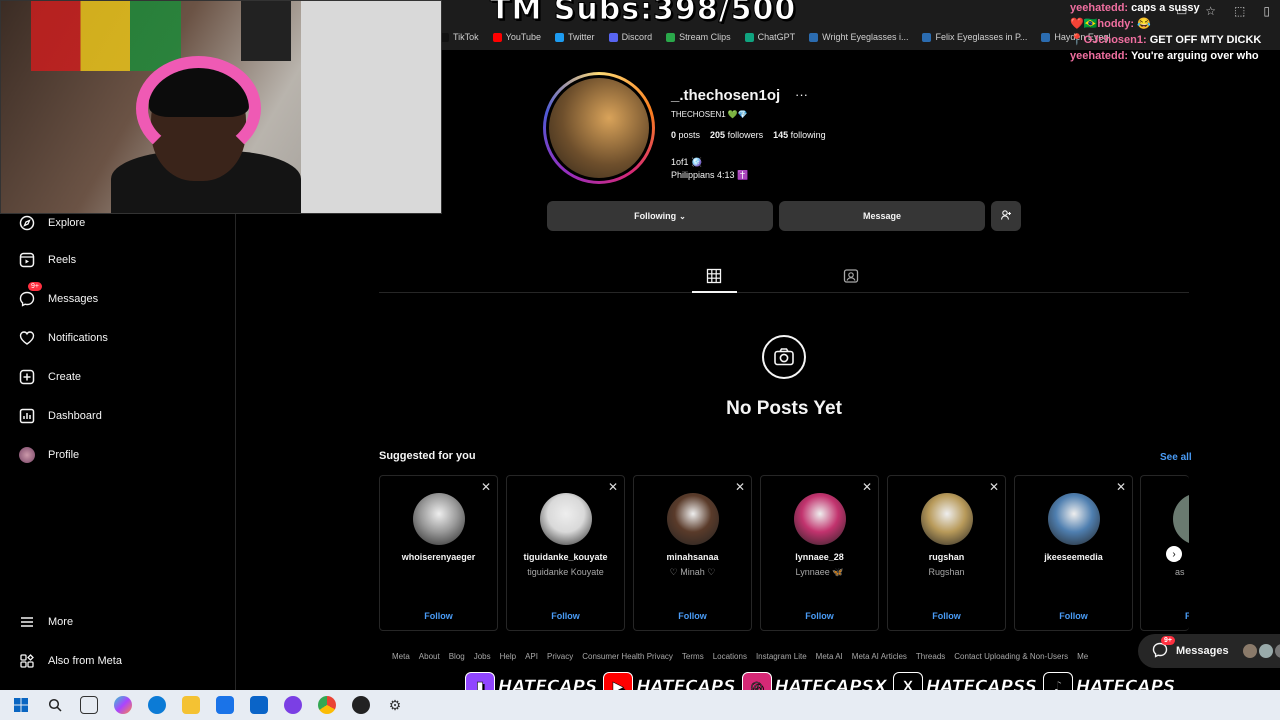 This screenshot has width=1280, height=720. Describe the element at coordinates (1174, 554) in the screenshot. I see `chevron-right-icon: ›` at that location.